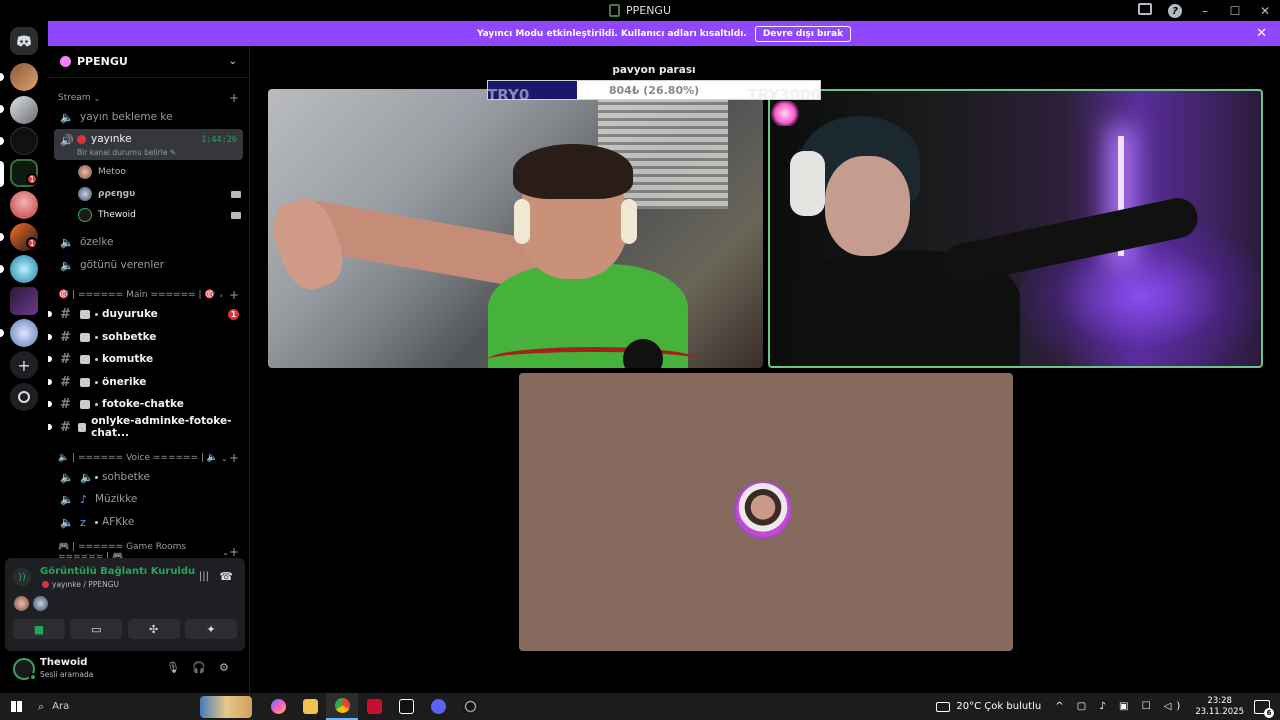 The height and width of the screenshot is (720, 1280). Describe the element at coordinates (807, 183) in the screenshot. I see `headphone` at that location.